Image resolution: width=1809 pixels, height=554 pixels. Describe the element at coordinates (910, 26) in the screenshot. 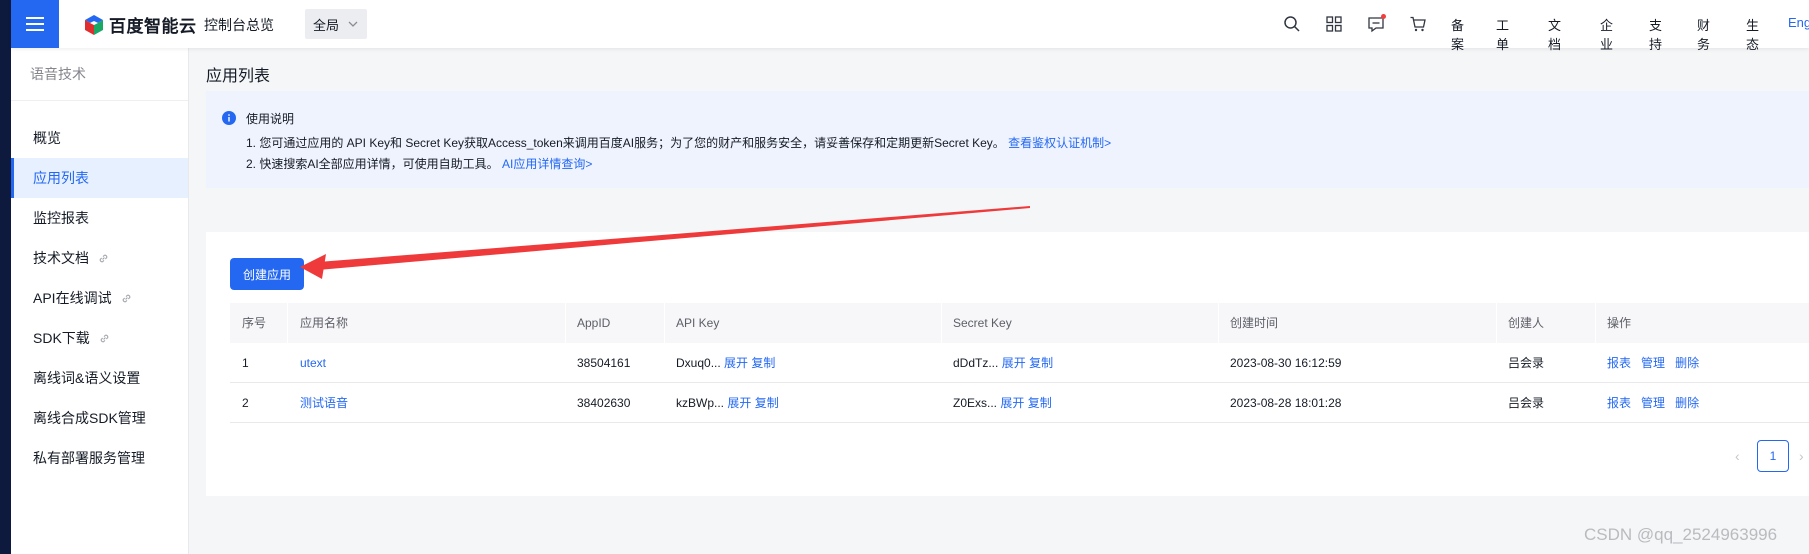

I see `top-navbar: 百度智能云 控制台总览 全局 备案 工单 文档 企业 支持 财务 生态 Eng` at that location.